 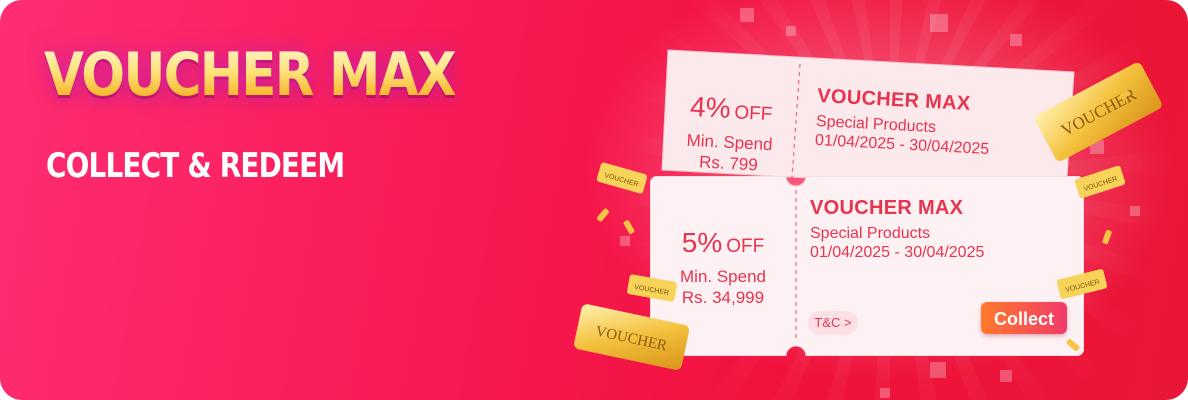 I want to click on discount-percent: 4%, so click(x=710, y=107).